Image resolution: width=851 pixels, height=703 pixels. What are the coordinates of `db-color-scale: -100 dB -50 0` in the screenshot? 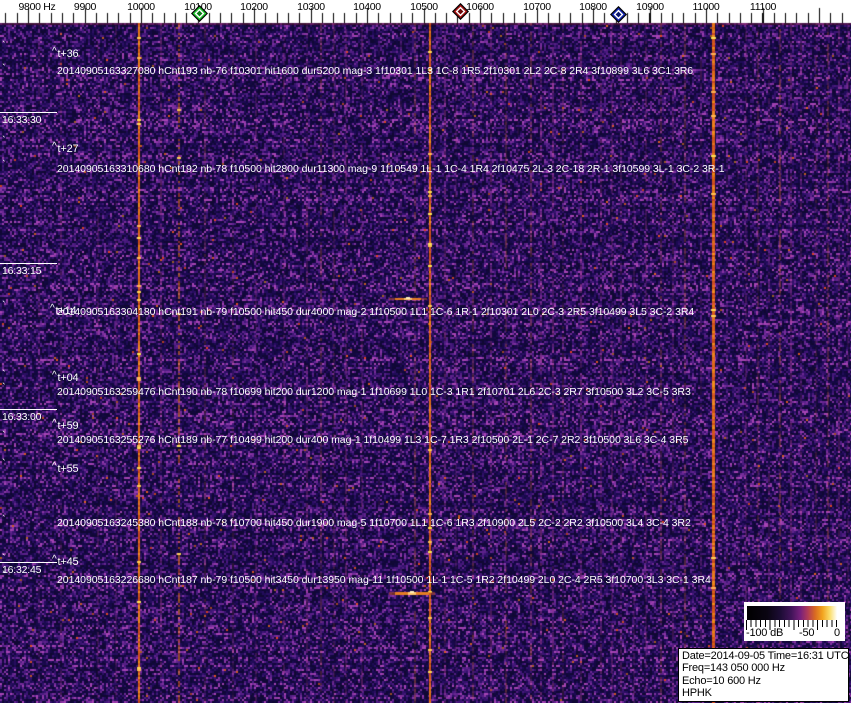 It's located at (794, 621).